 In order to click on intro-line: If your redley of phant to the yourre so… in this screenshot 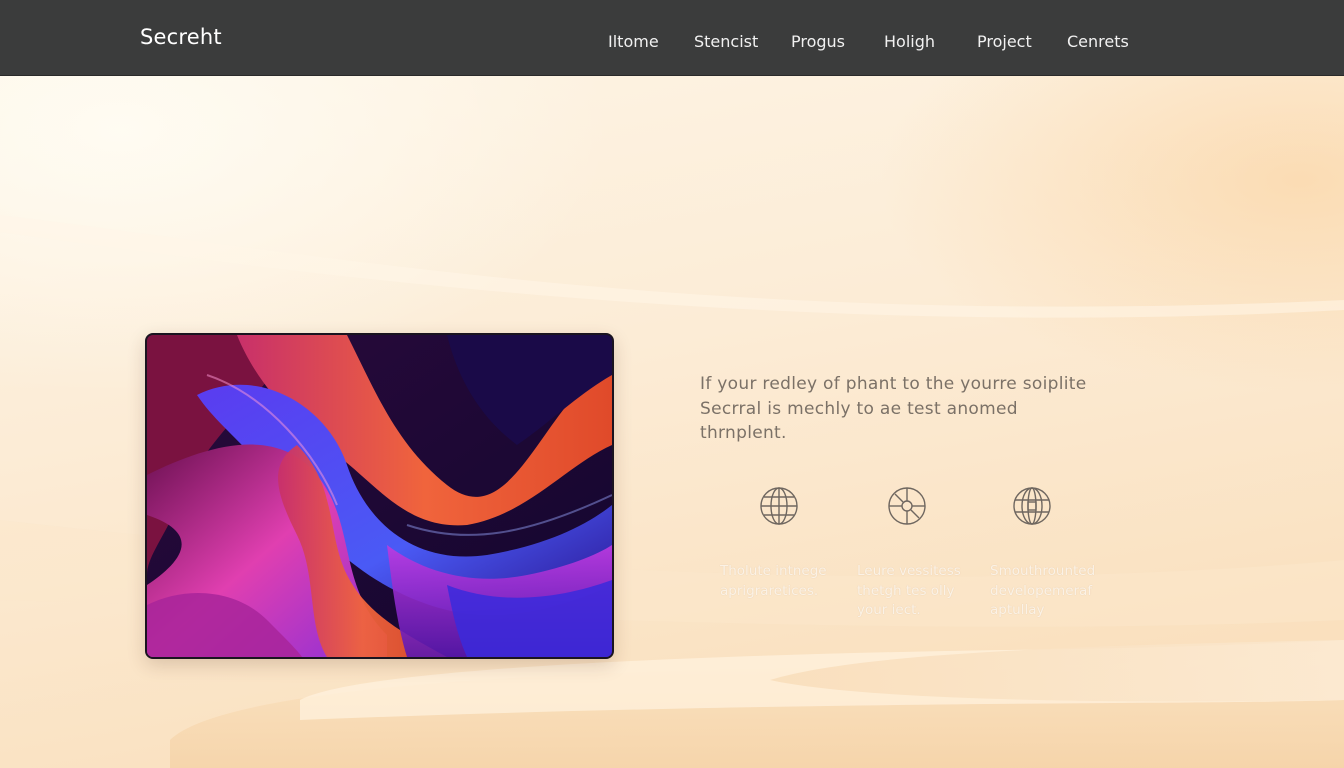, I will do `click(893, 384)`.